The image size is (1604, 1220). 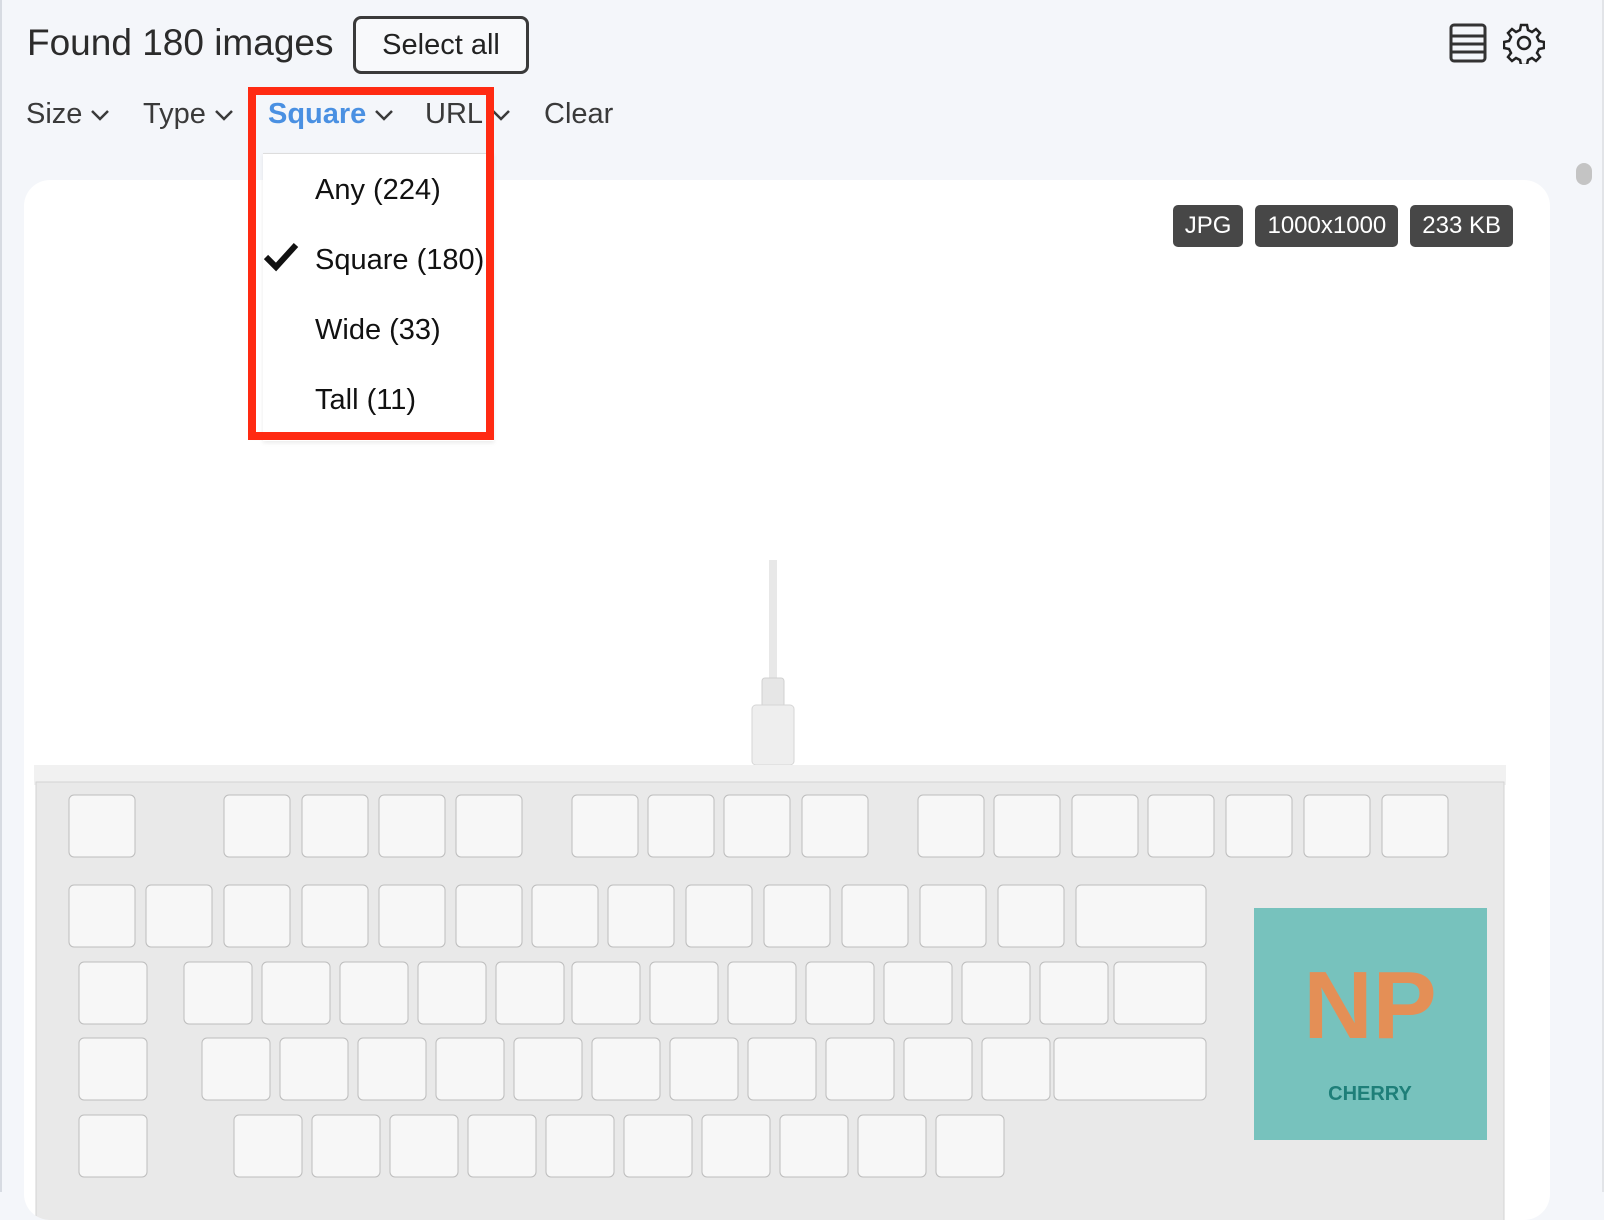 What do you see at coordinates (441, 45) in the screenshot?
I see `select-all-button: Select all` at bounding box center [441, 45].